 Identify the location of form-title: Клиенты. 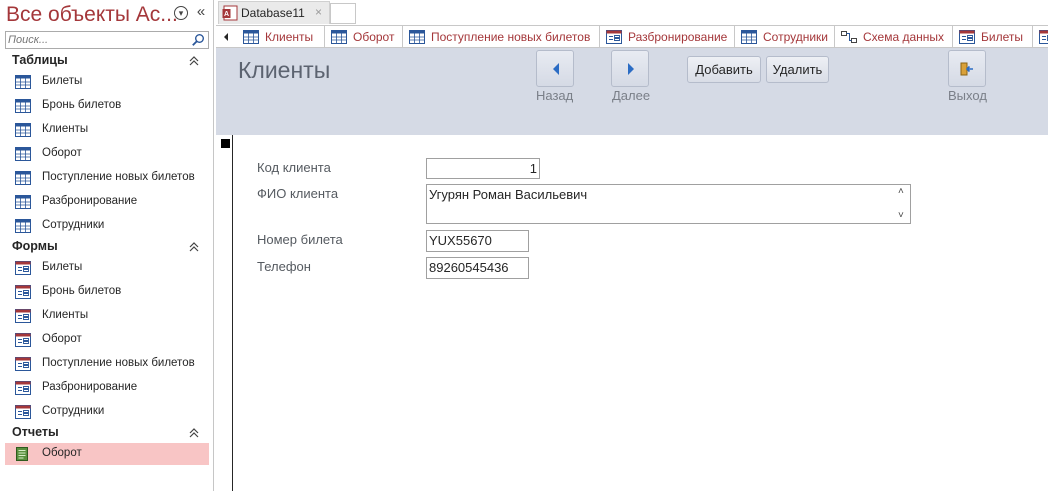
(284, 70).